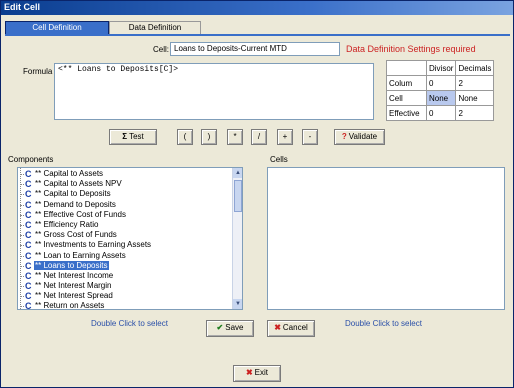  What do you see at coordinates (383, 323) in the screenshot?
I see `cells-hint: Double Click to select` at bounding box center [383, 323].